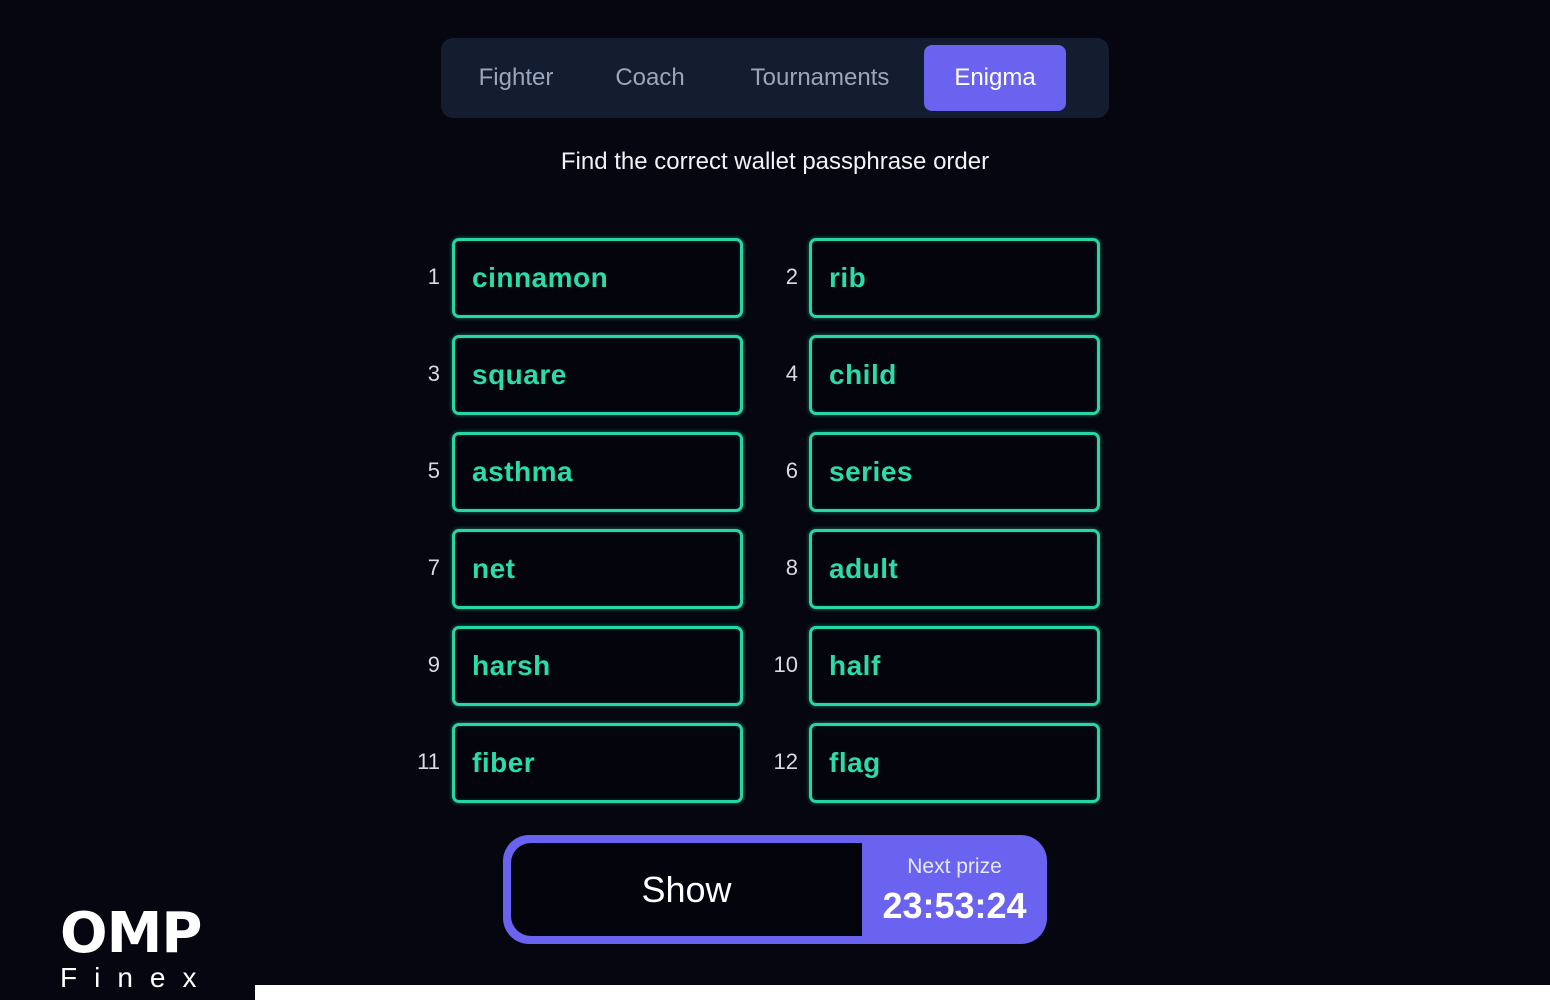 This screenshot has width=1550, height=1000. Describe the element at coordinates (686, 889) in the screenshot. I see `show-button: Show` at that location.